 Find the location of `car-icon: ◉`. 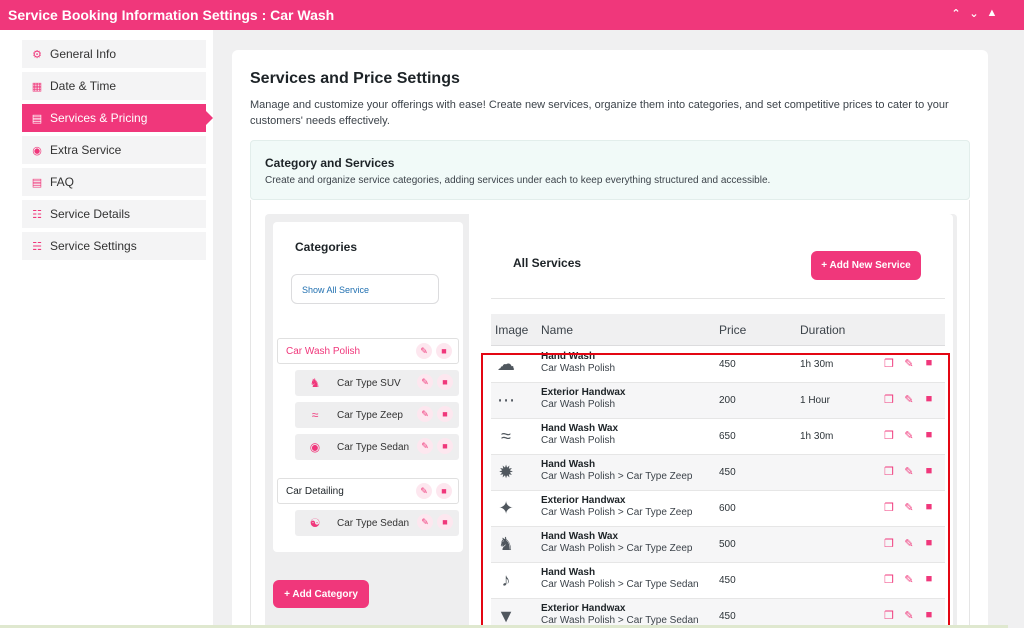

car-icon: ◉ is located at coordinates (315, 447).